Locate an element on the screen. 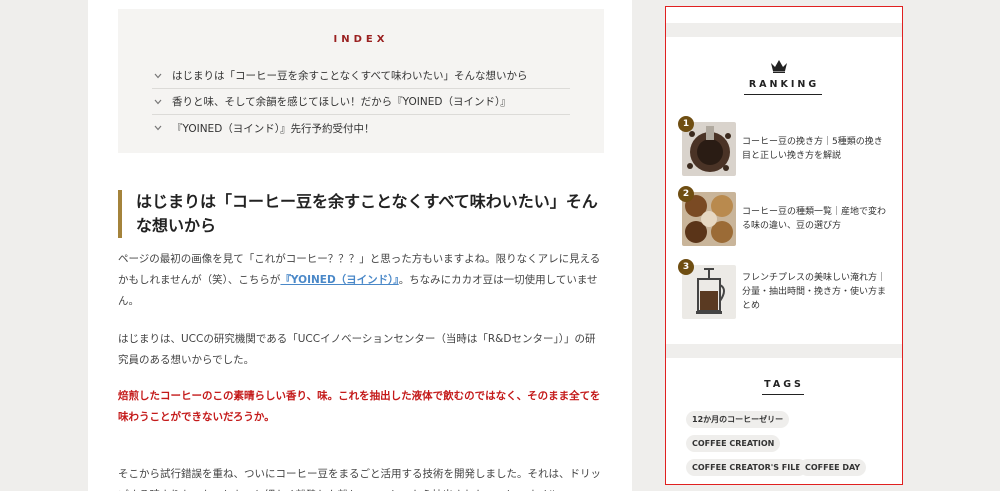  toc-item: 『YOINED（ヨインド）』先行予約受付中！ is located at coordinates (361, 128).